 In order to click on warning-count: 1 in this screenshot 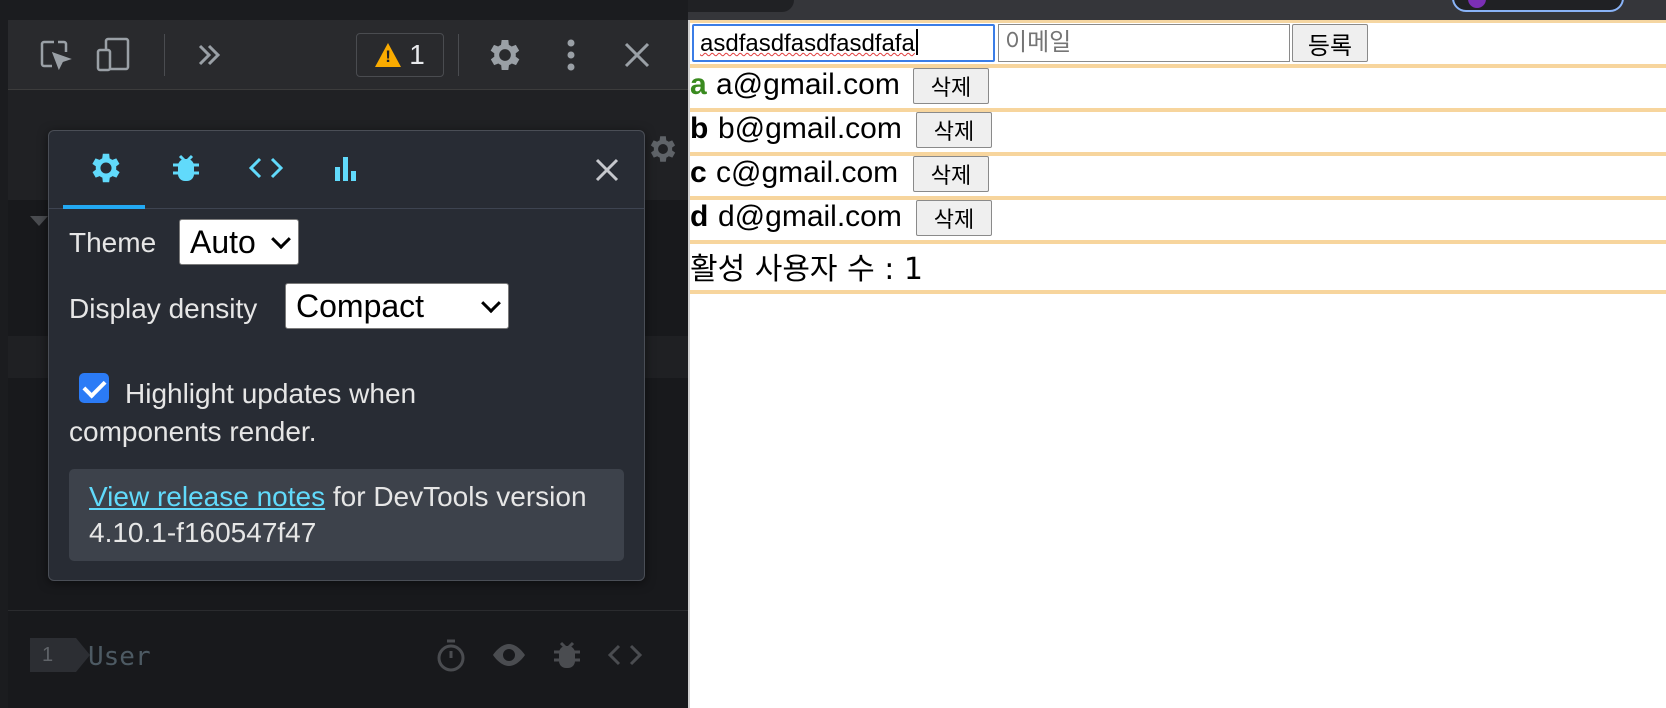, I will do `click(417, 54)`.